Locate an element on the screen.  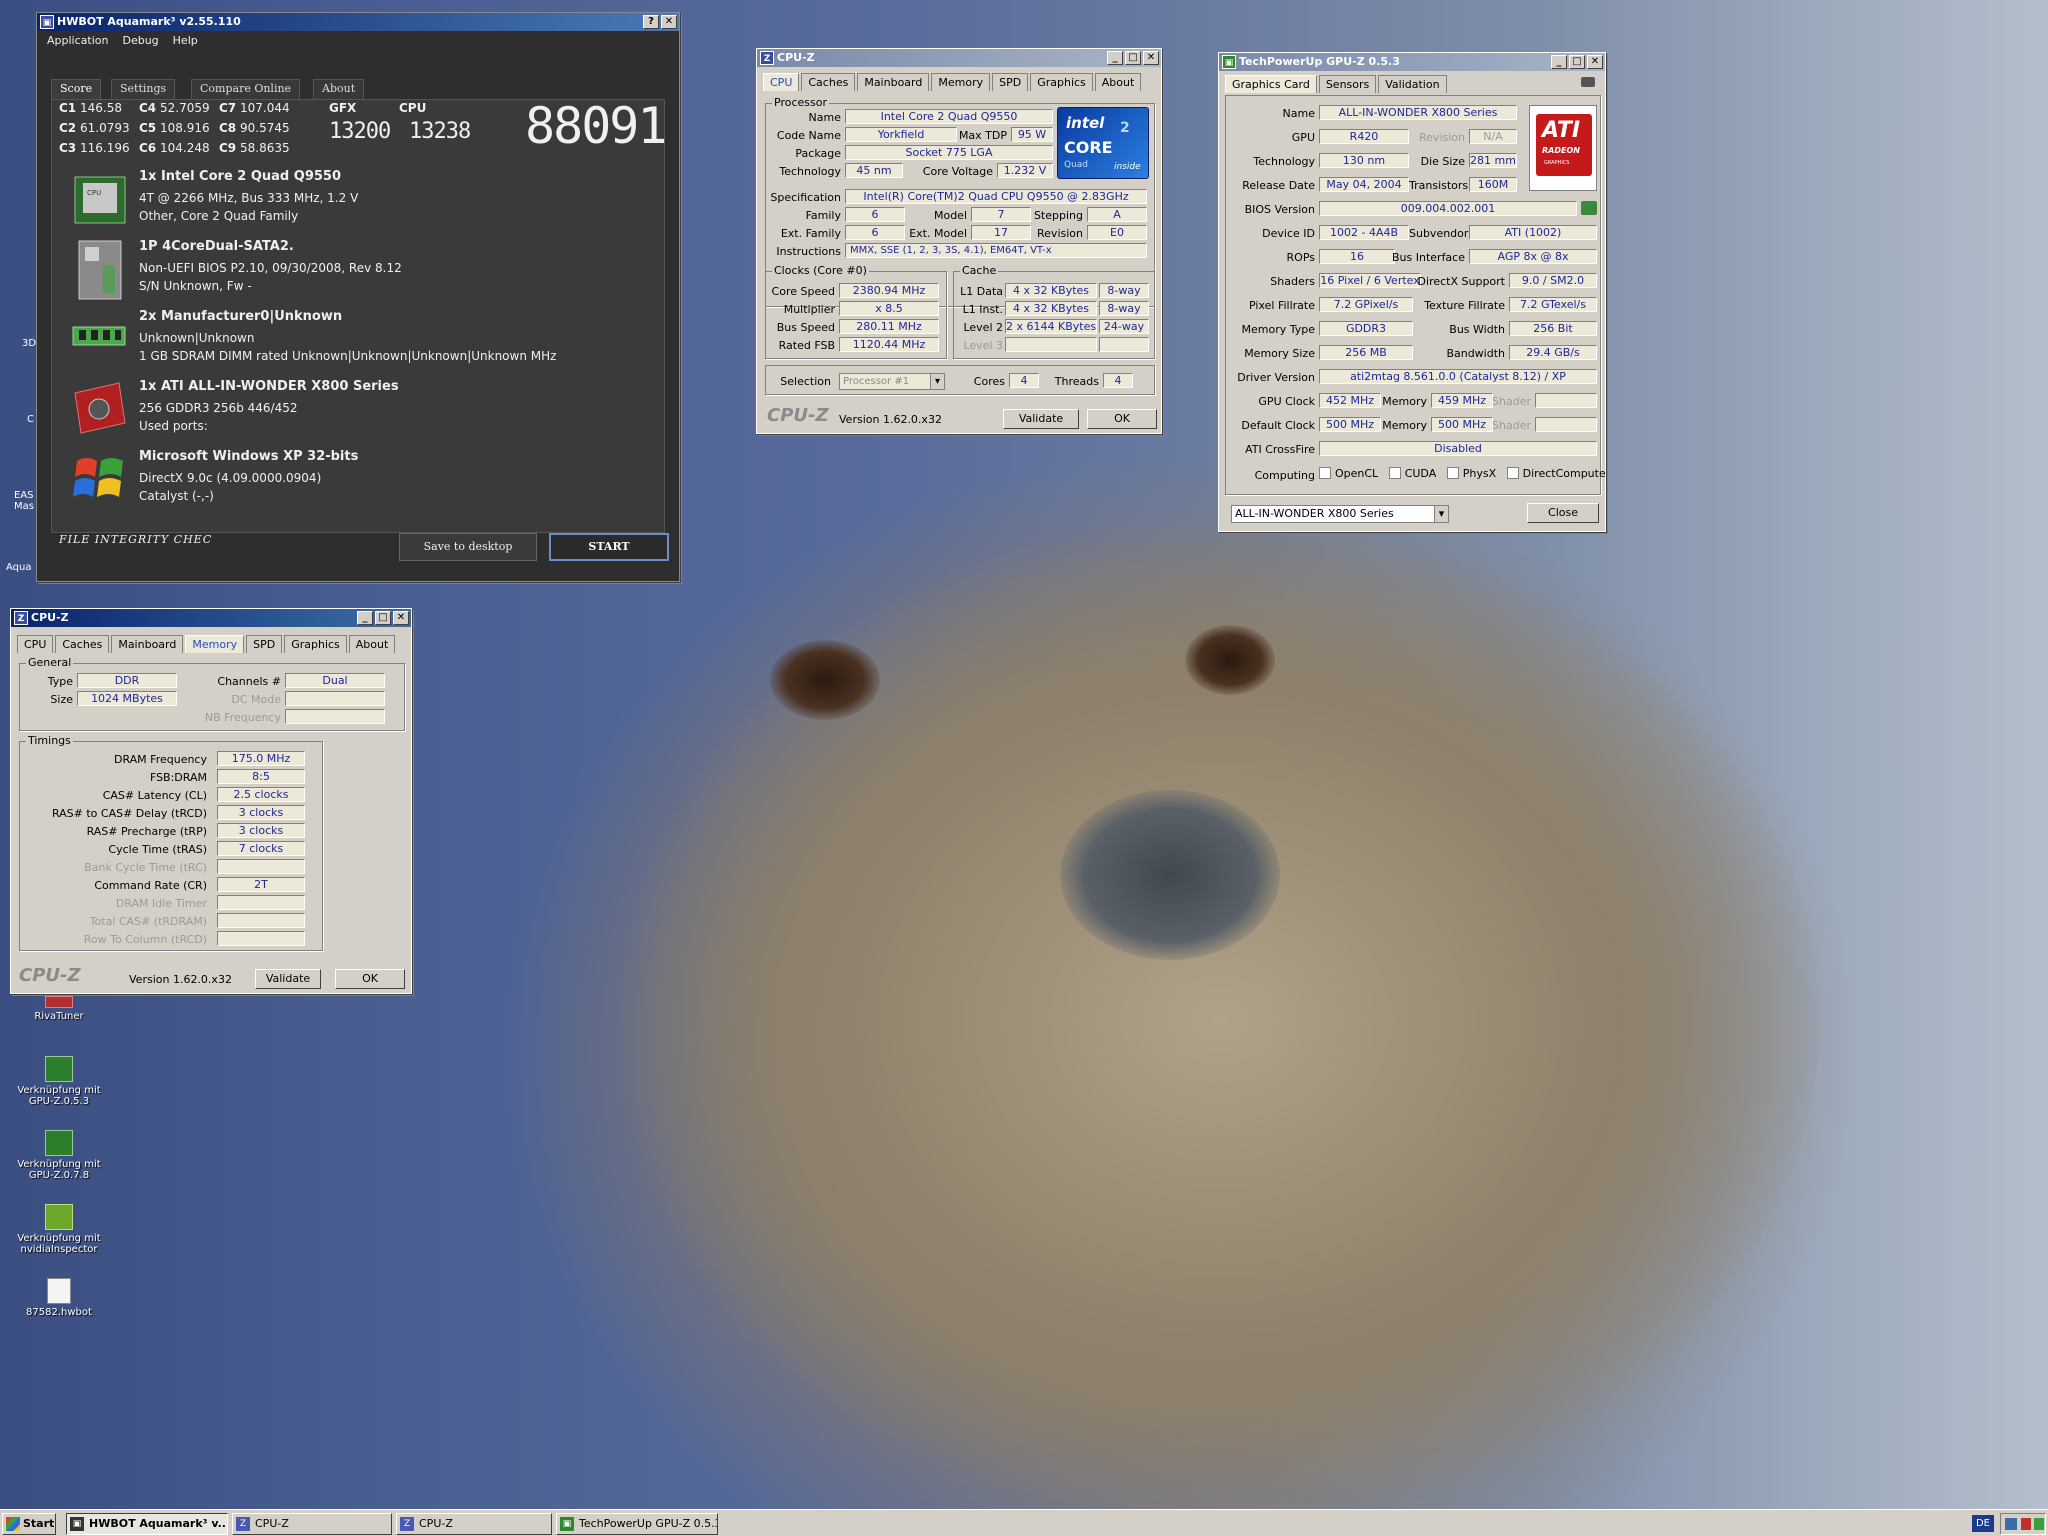
window-title: TechPowerUp GPU-Z 0.5.3 is located at coordinates (1319, 61).